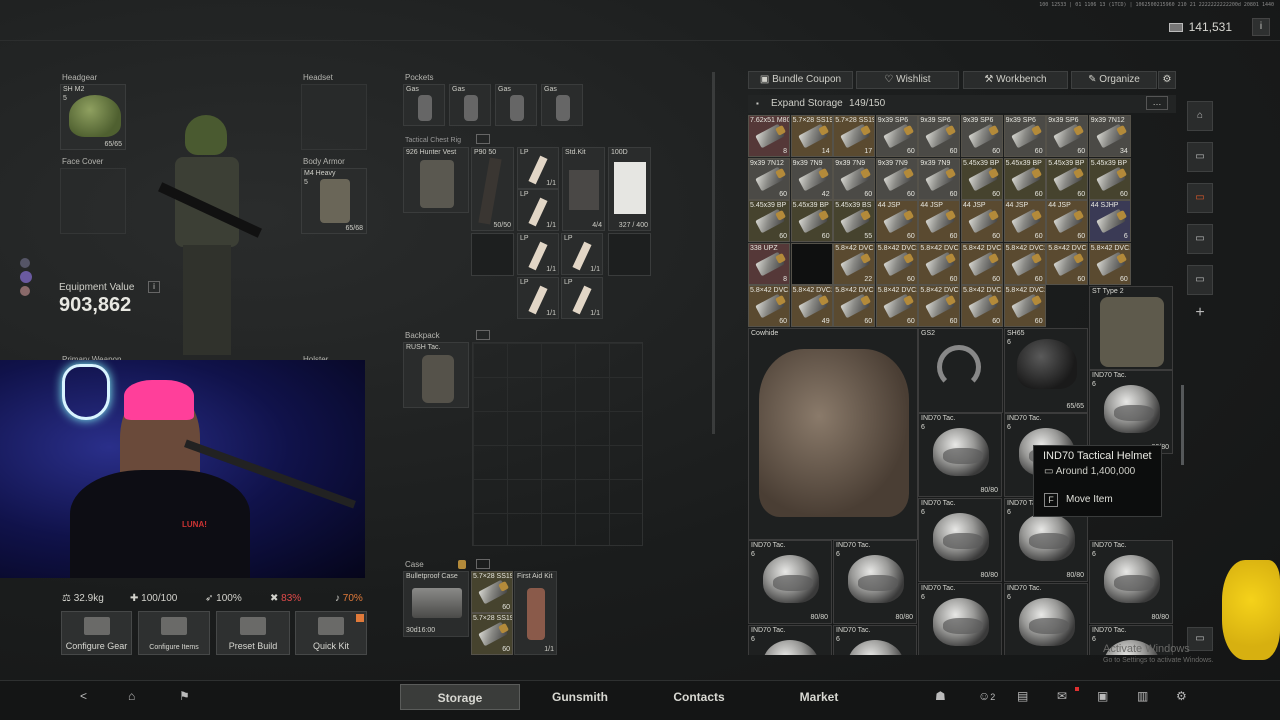 This screenshot has height=720, width=1280. I want to click on headset-slot, so click(334, 117).